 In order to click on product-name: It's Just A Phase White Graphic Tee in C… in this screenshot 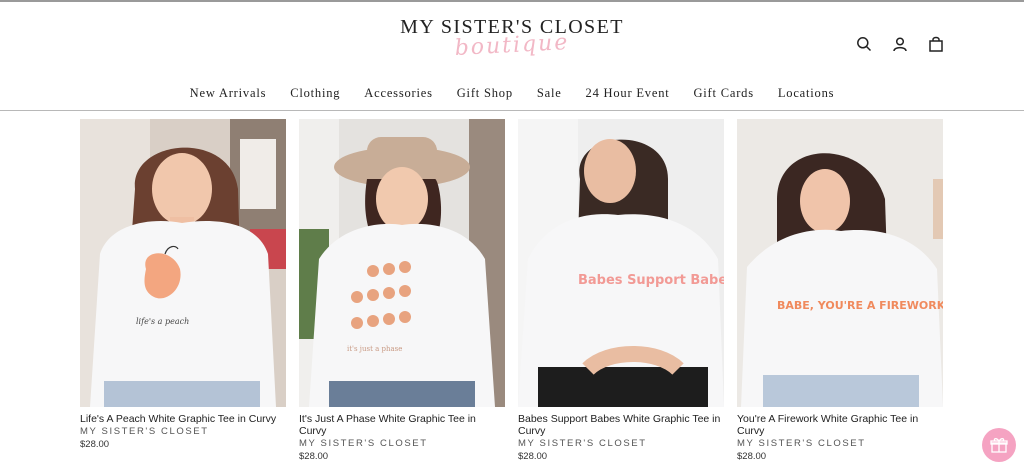, I will do `click(402, 425)`.